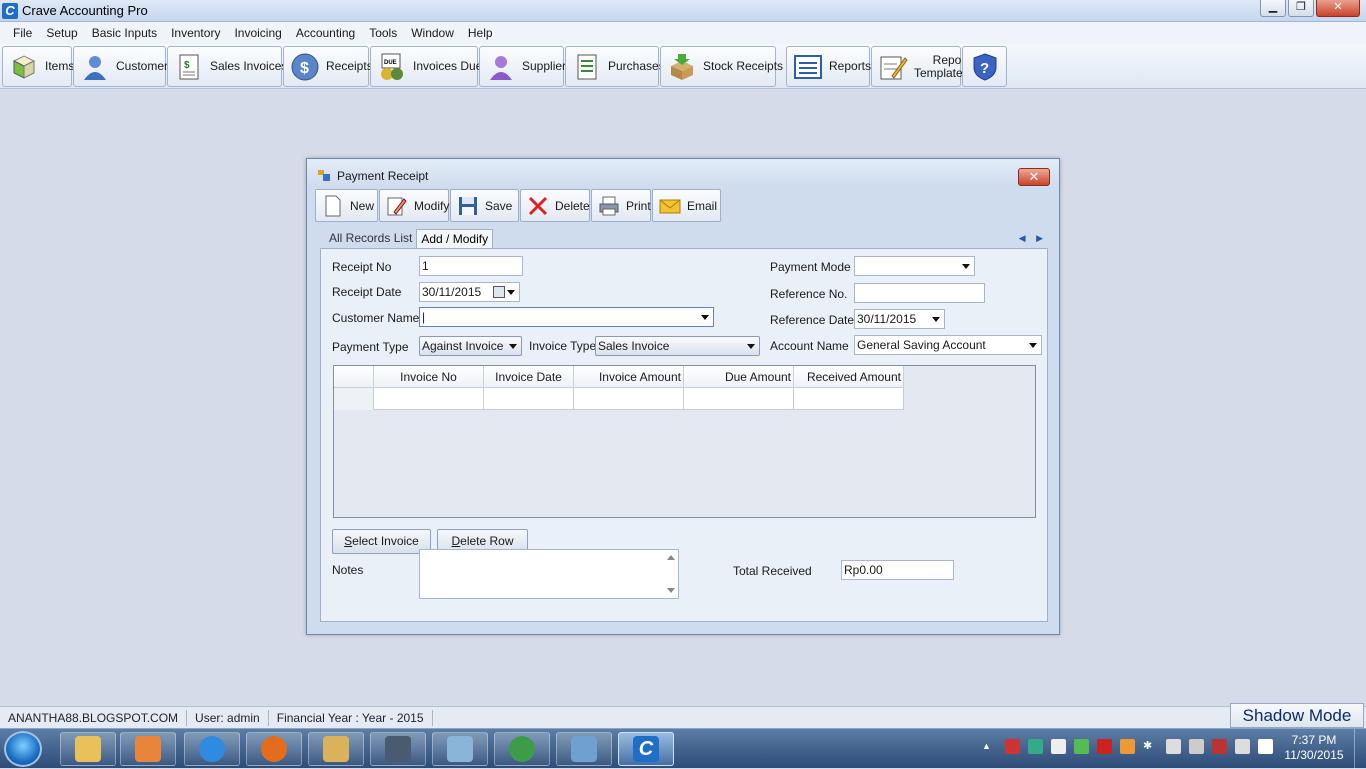 The height and width of the screenshot is (769, 1366). What do you see at coordinates (1338, 8) in the screenshot?
I see `close-button: ✕` at bounding box center [1338, 8].